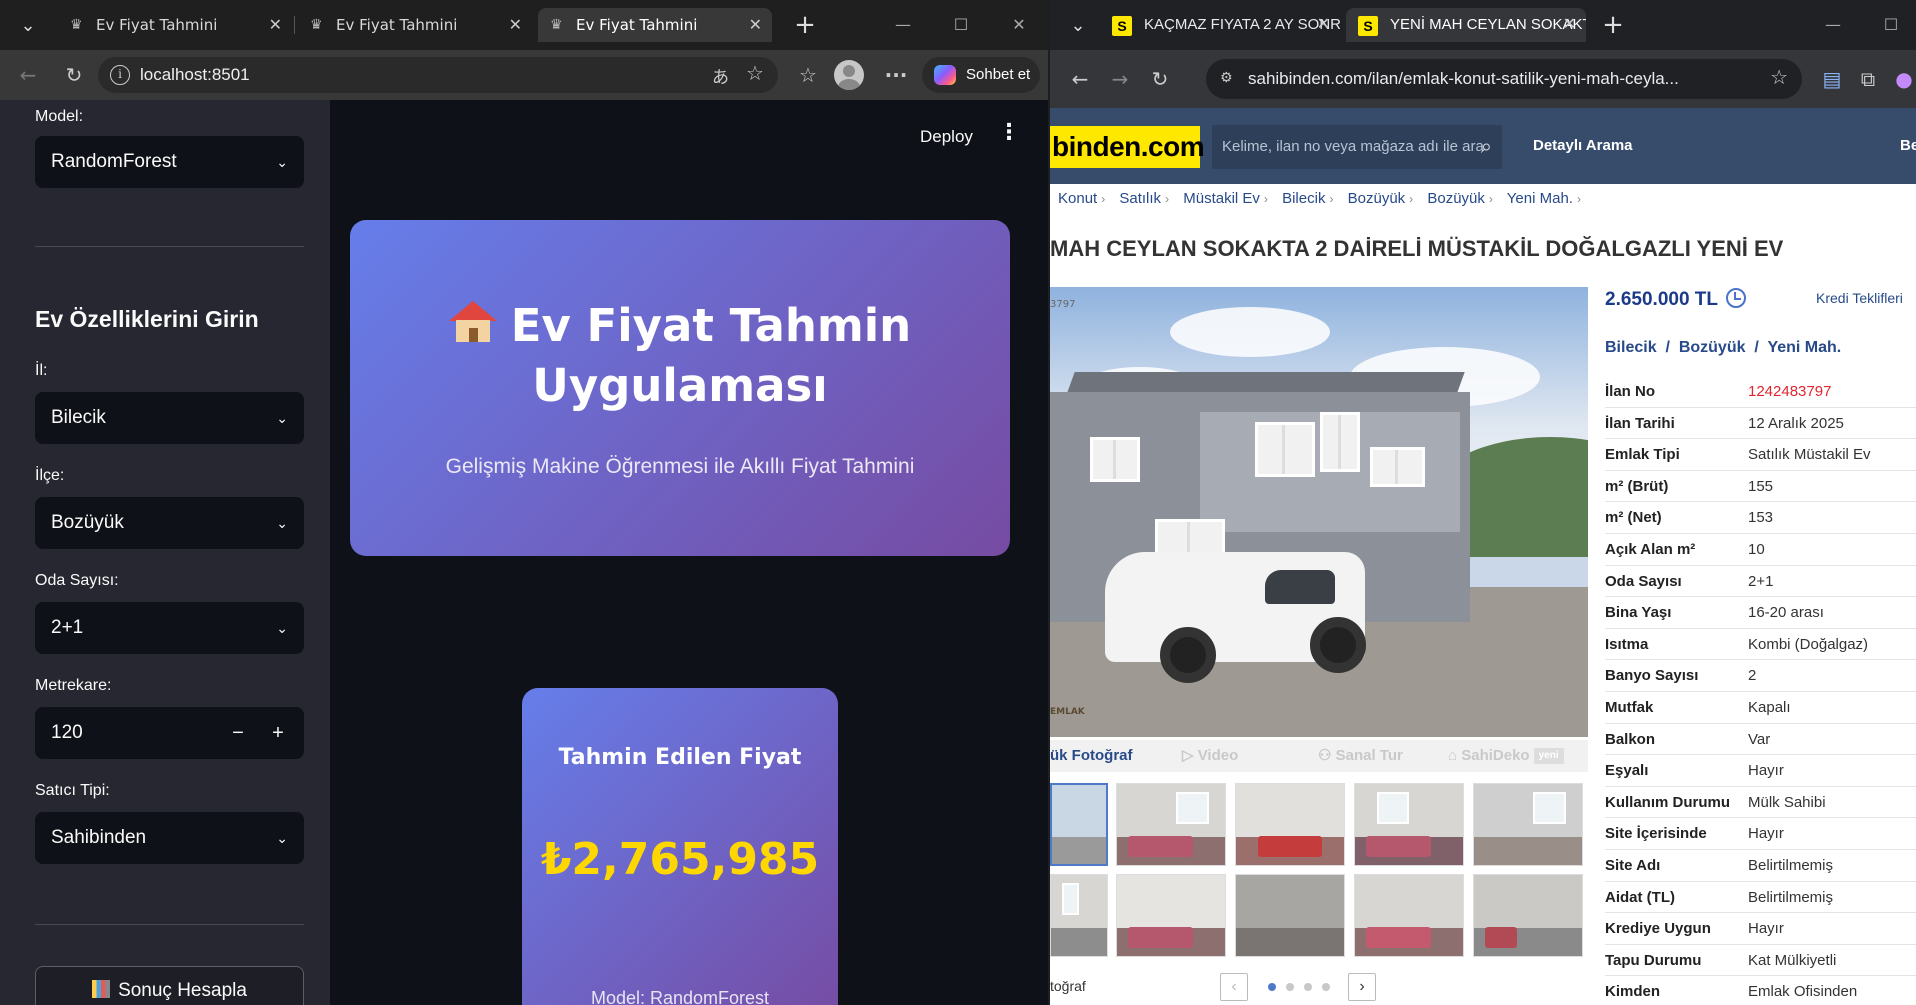 The height and width of the screenshot is (1005, 1916). Describe the element at coordinates (169, 523) in the screenshot. I see `ilce-select: Bozüyük ⌄` at that location.